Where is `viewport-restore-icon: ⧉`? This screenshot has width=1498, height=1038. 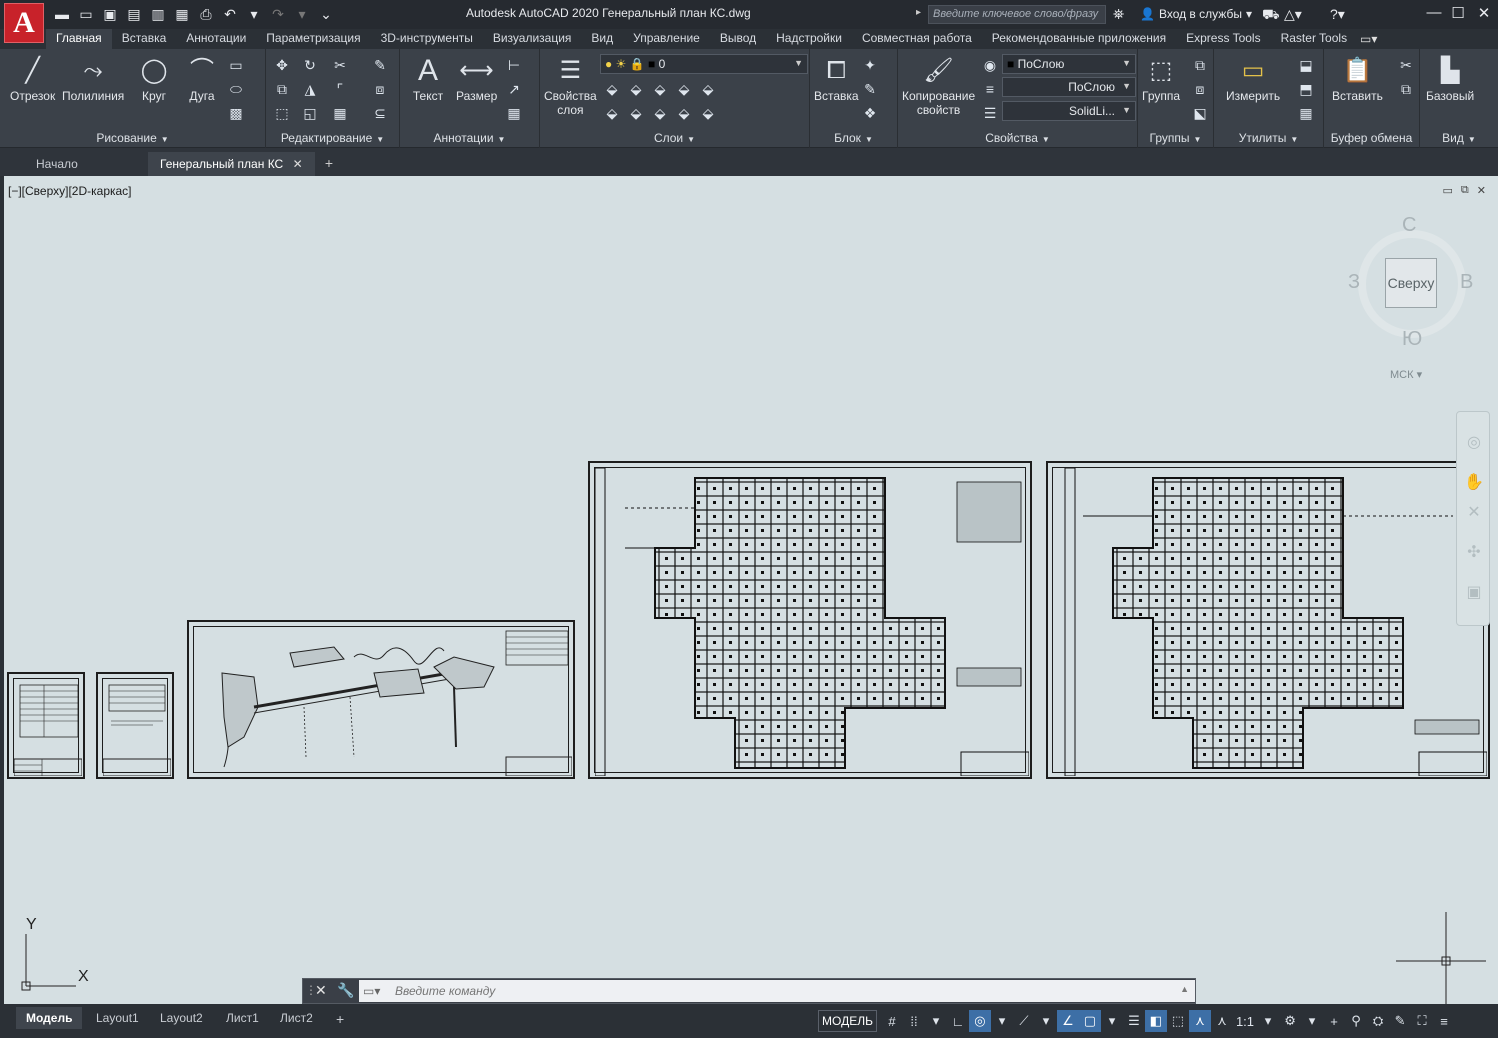 viewport-restore-icon: ⧉ is located at coordinates (1465, 190).